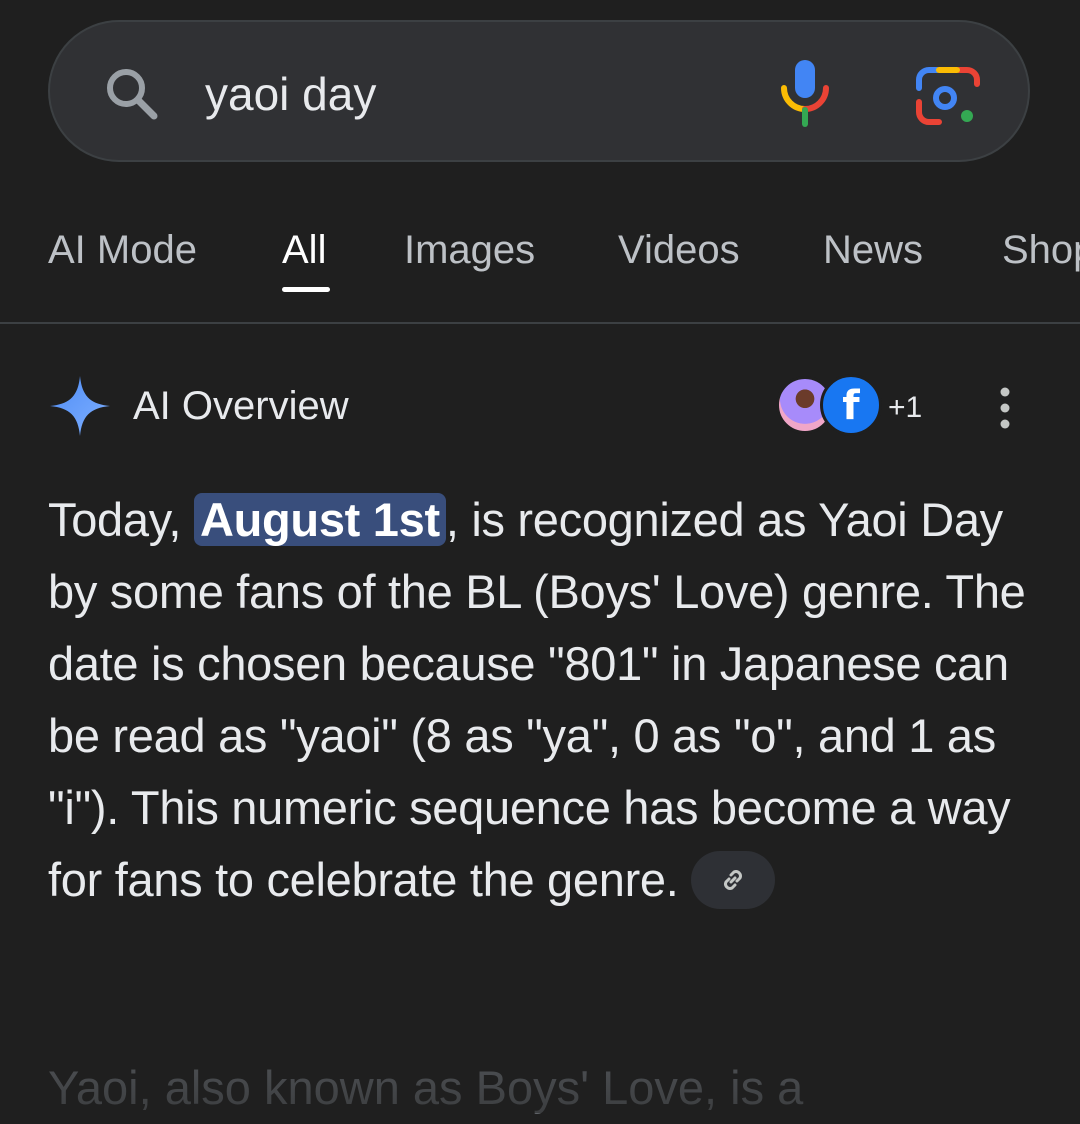 This screenshot has height=1124, width=1080. What do you see at coordinates (80, 406) in the screenshot?
I see `sparkle-icon` at bounding box center [80, 406].